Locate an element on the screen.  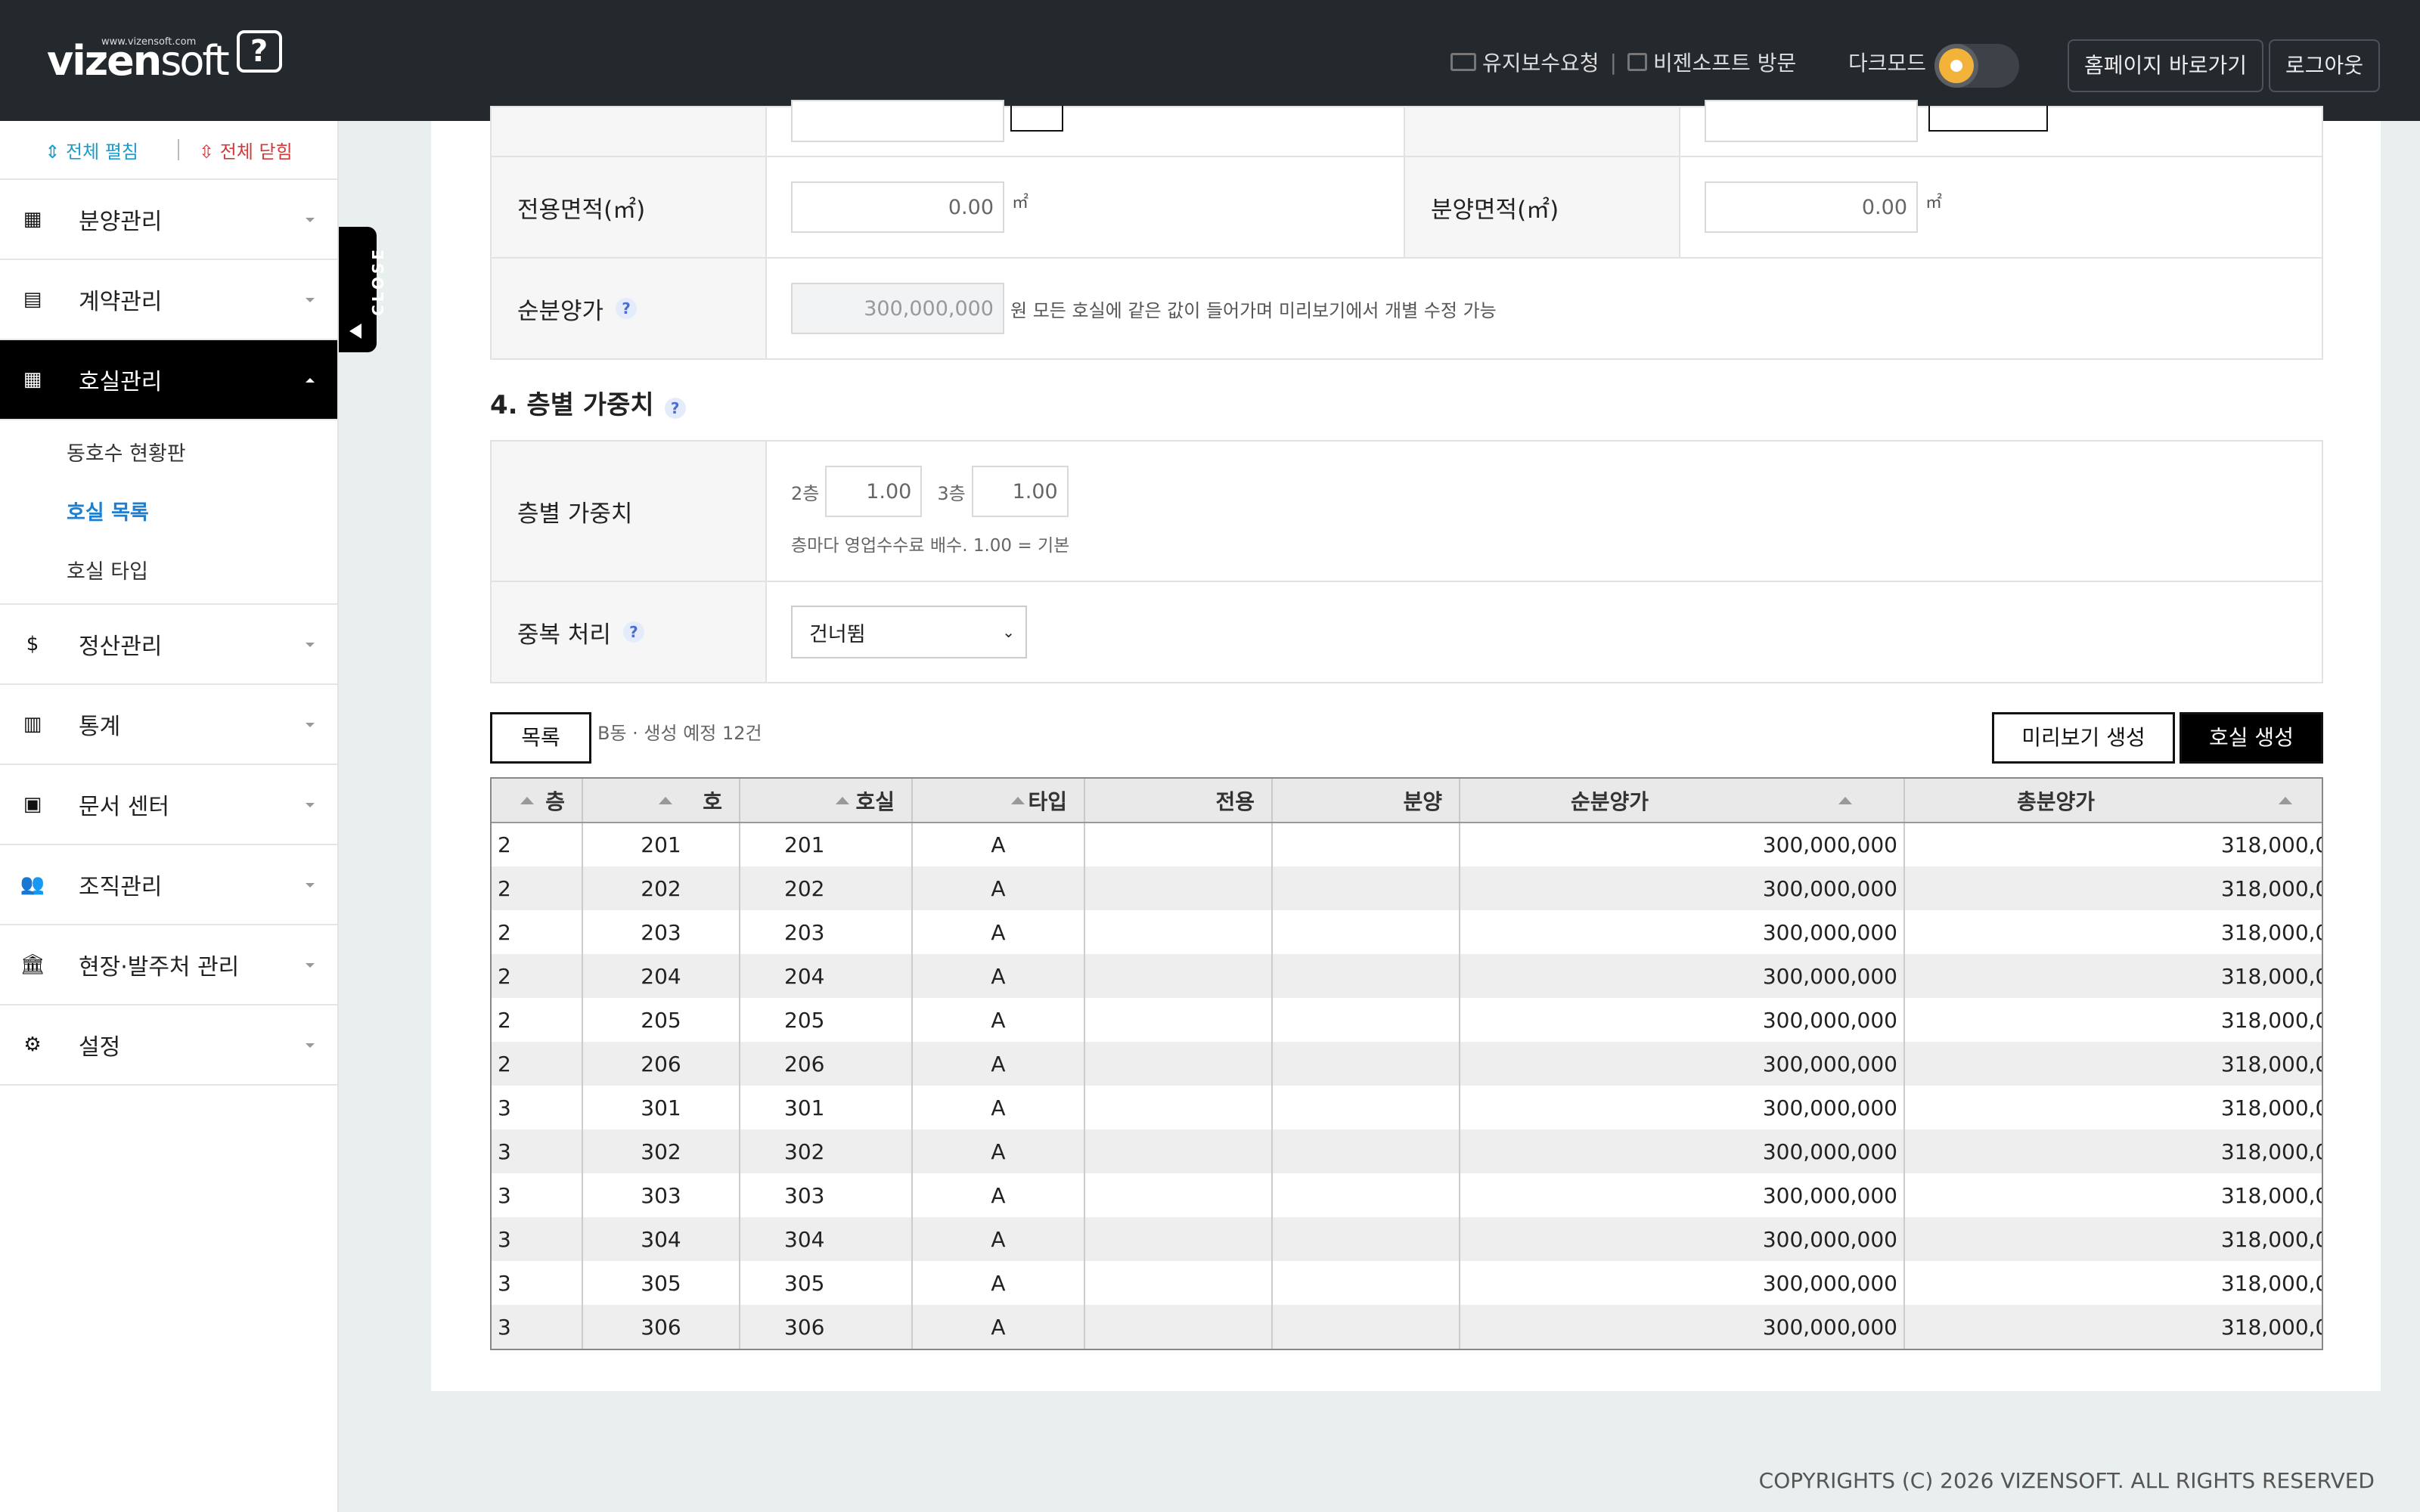
maintenance-request-link: 유지보수요청 is located at coordinates (1540, 62).